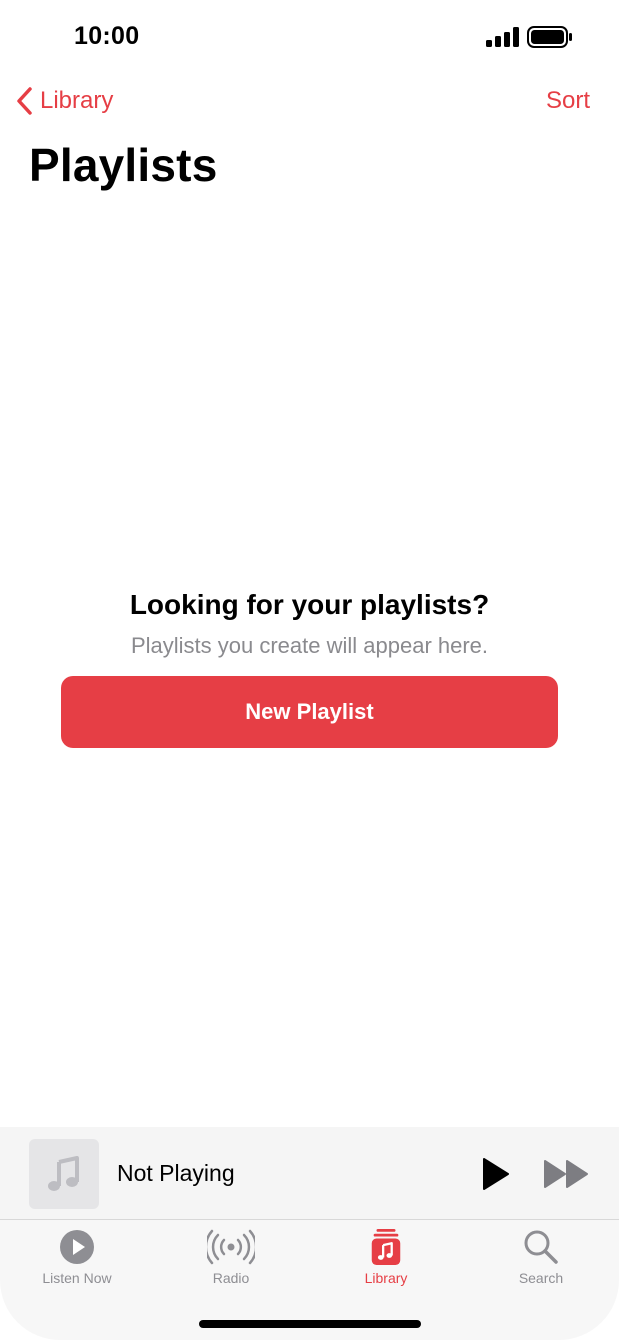 Image resolution: width=619 pixels, height=1340 pixels. Describe the element at coordinates (549, 37) in the screenshot. I see `battery-icon` at that location.